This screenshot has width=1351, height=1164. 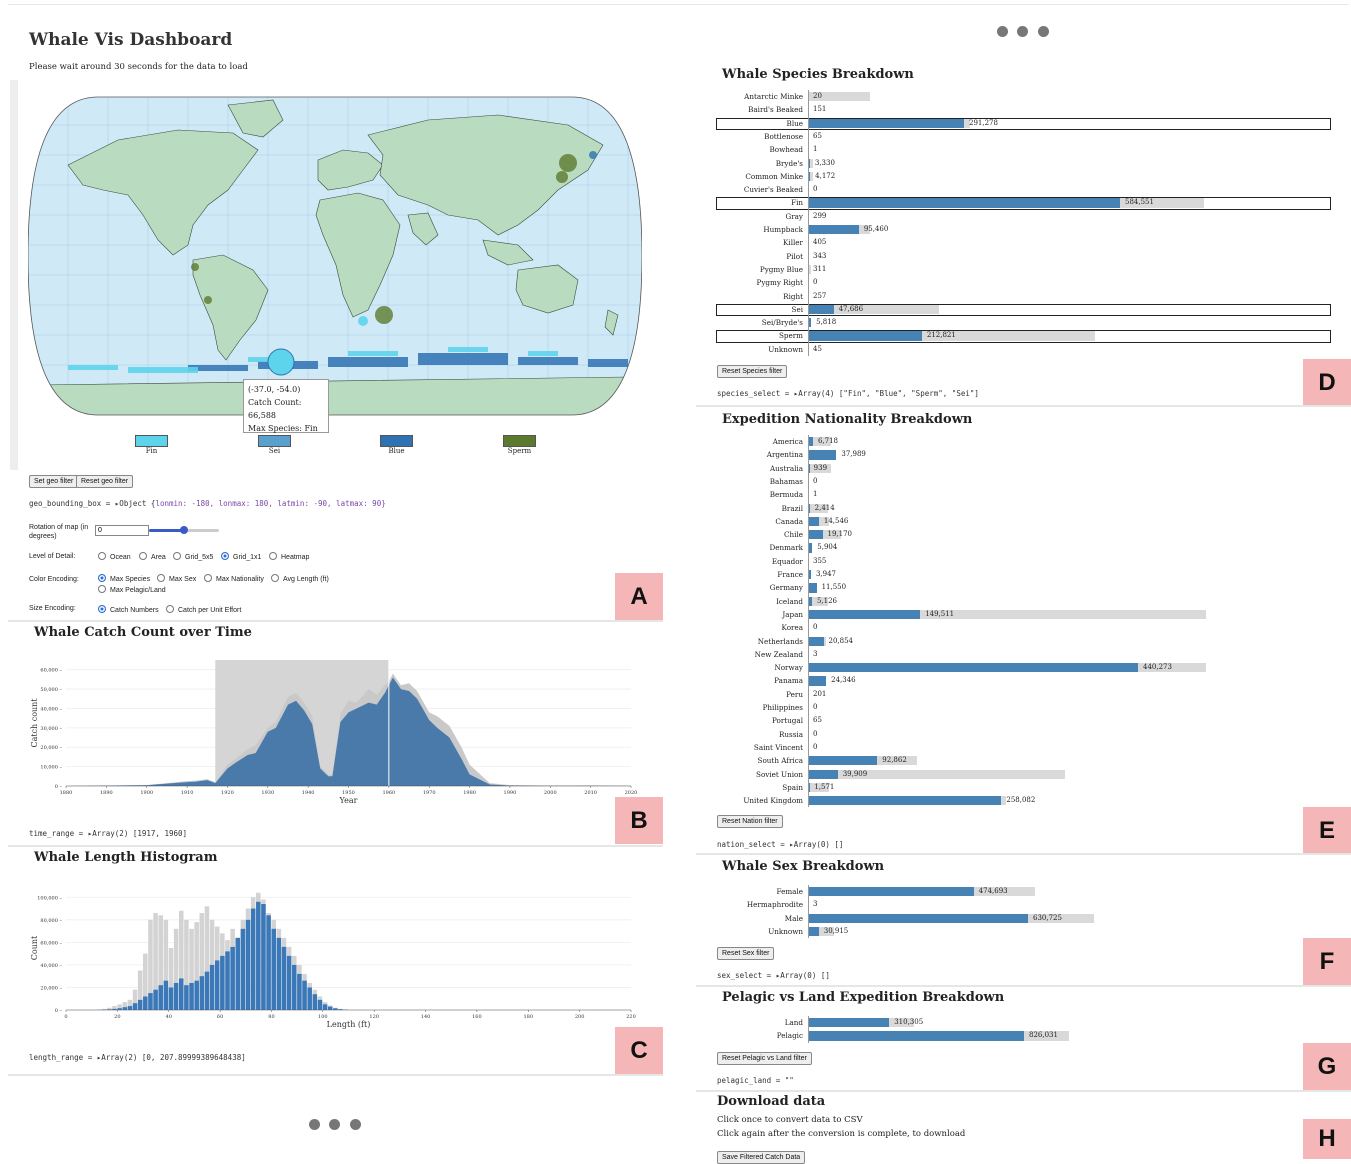 I want to click on lod-option-grid5: Grid_5x5, so click(x=193, y=556).